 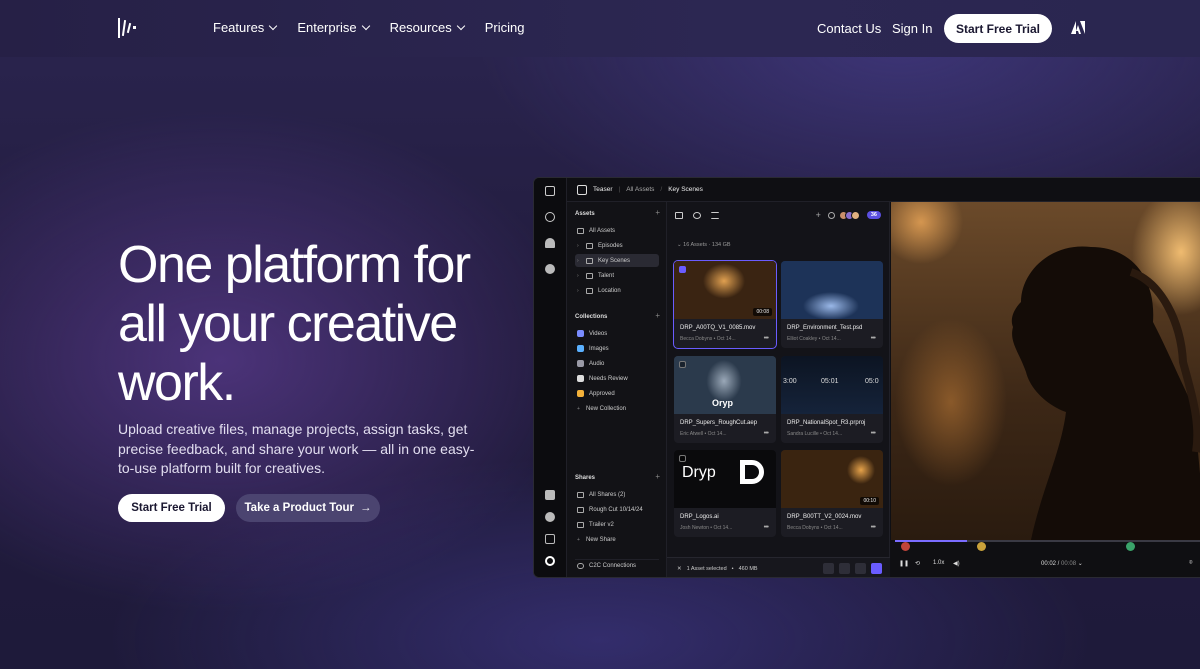 I want to click on asset-thumbnail: Oryp, so click(x=725, y=385).